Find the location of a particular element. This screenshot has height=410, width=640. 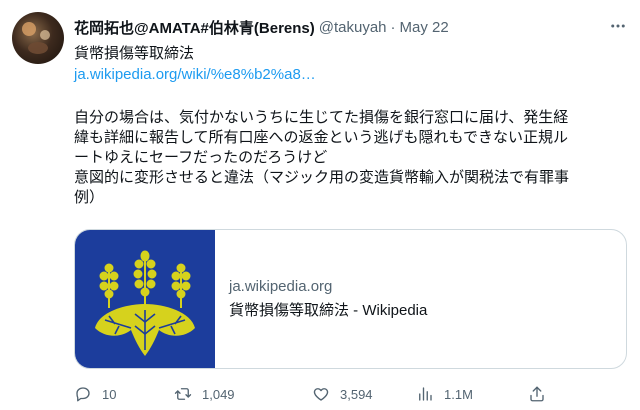

card-domain: ja.wikipedia.org is located at coordinates (281, 286).